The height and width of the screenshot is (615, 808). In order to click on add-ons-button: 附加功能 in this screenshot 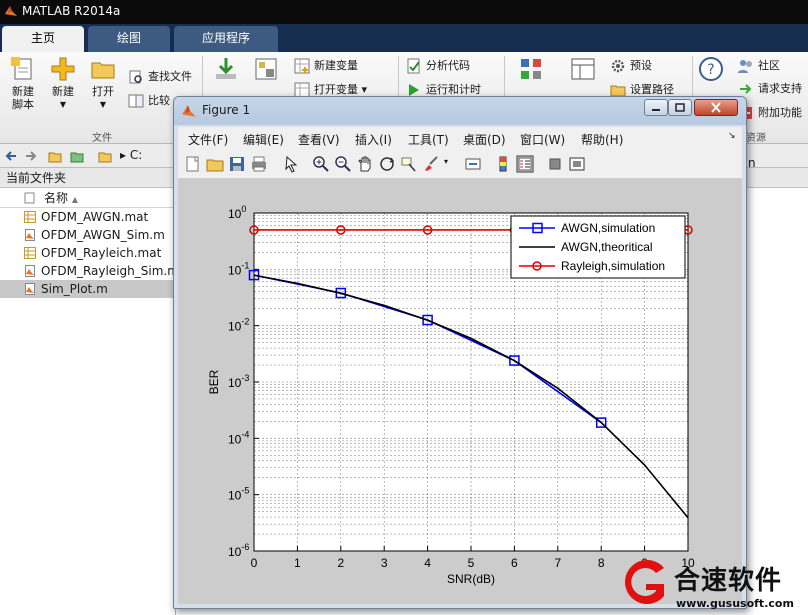, I will do `click(770, 113)`.